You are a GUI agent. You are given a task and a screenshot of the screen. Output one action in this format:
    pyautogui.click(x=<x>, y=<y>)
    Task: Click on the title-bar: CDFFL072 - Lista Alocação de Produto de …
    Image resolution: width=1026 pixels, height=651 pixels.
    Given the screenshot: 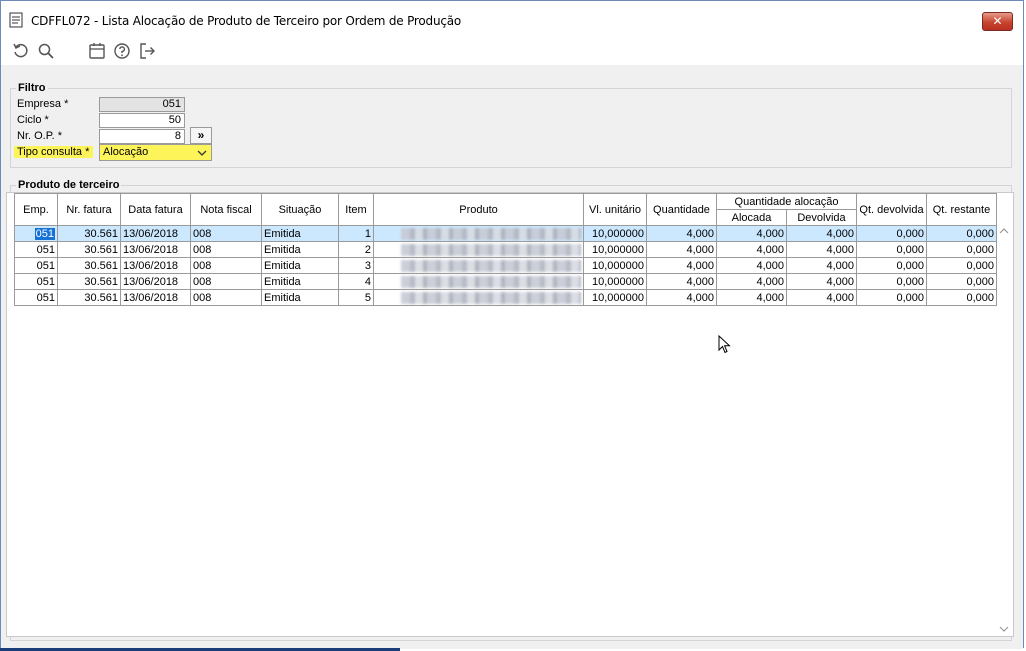 What is the action you would take?
    pyautogui.click(x=512, y=18)
    